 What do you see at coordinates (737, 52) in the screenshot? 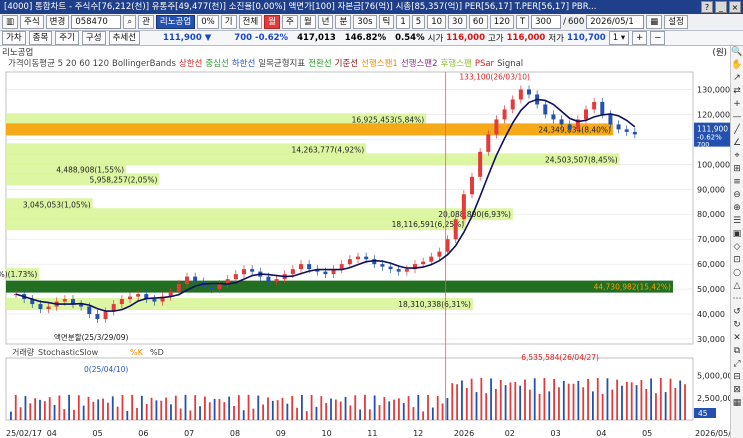
I see `tool-icon-0: 🔍` at bounding box center [737, 52].